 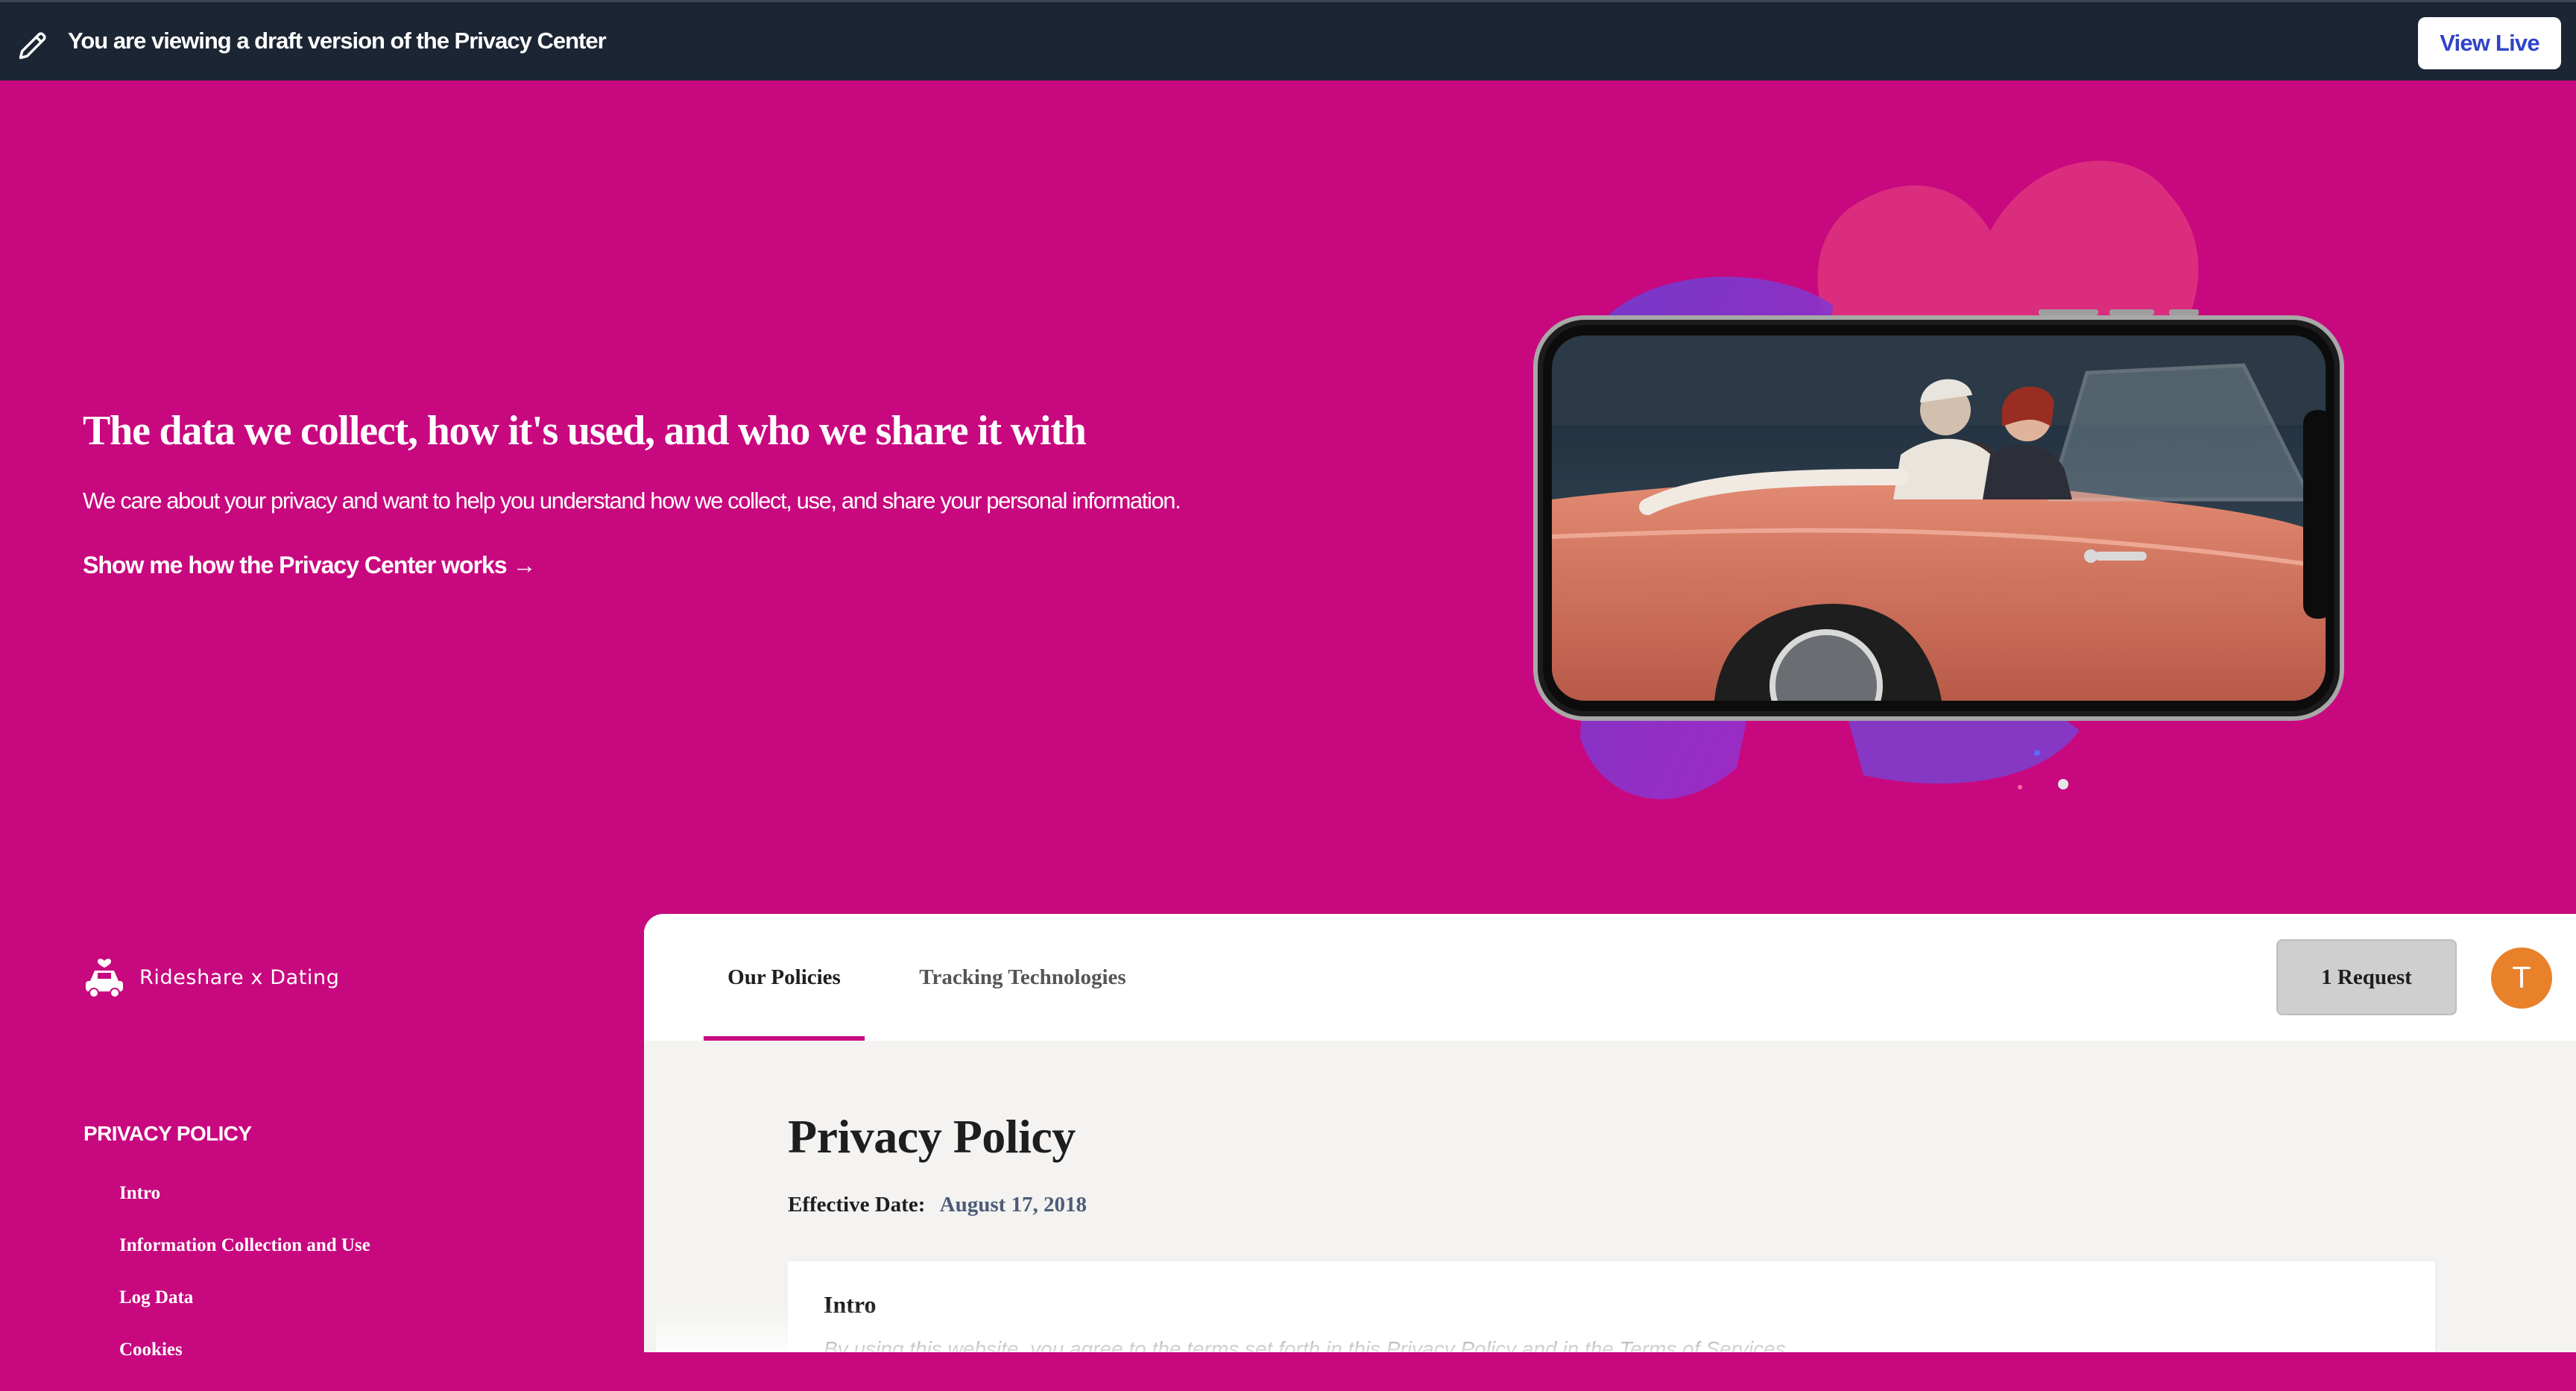 What do you see at coordinates (932, 1136) in the screenshot?
I see `page-title: Privacy Policy` at bounding box center [932, 1136].